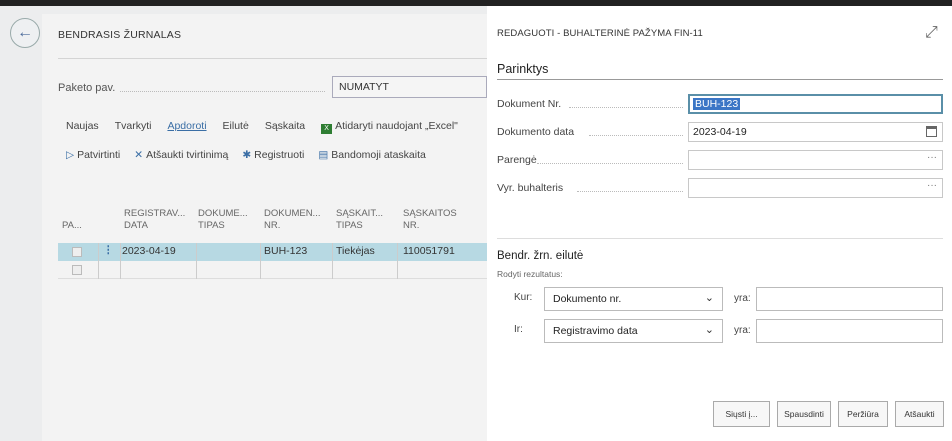  I want to click on col-acc-type: SĄSKAIT... TIPAS, so click(359, 220).